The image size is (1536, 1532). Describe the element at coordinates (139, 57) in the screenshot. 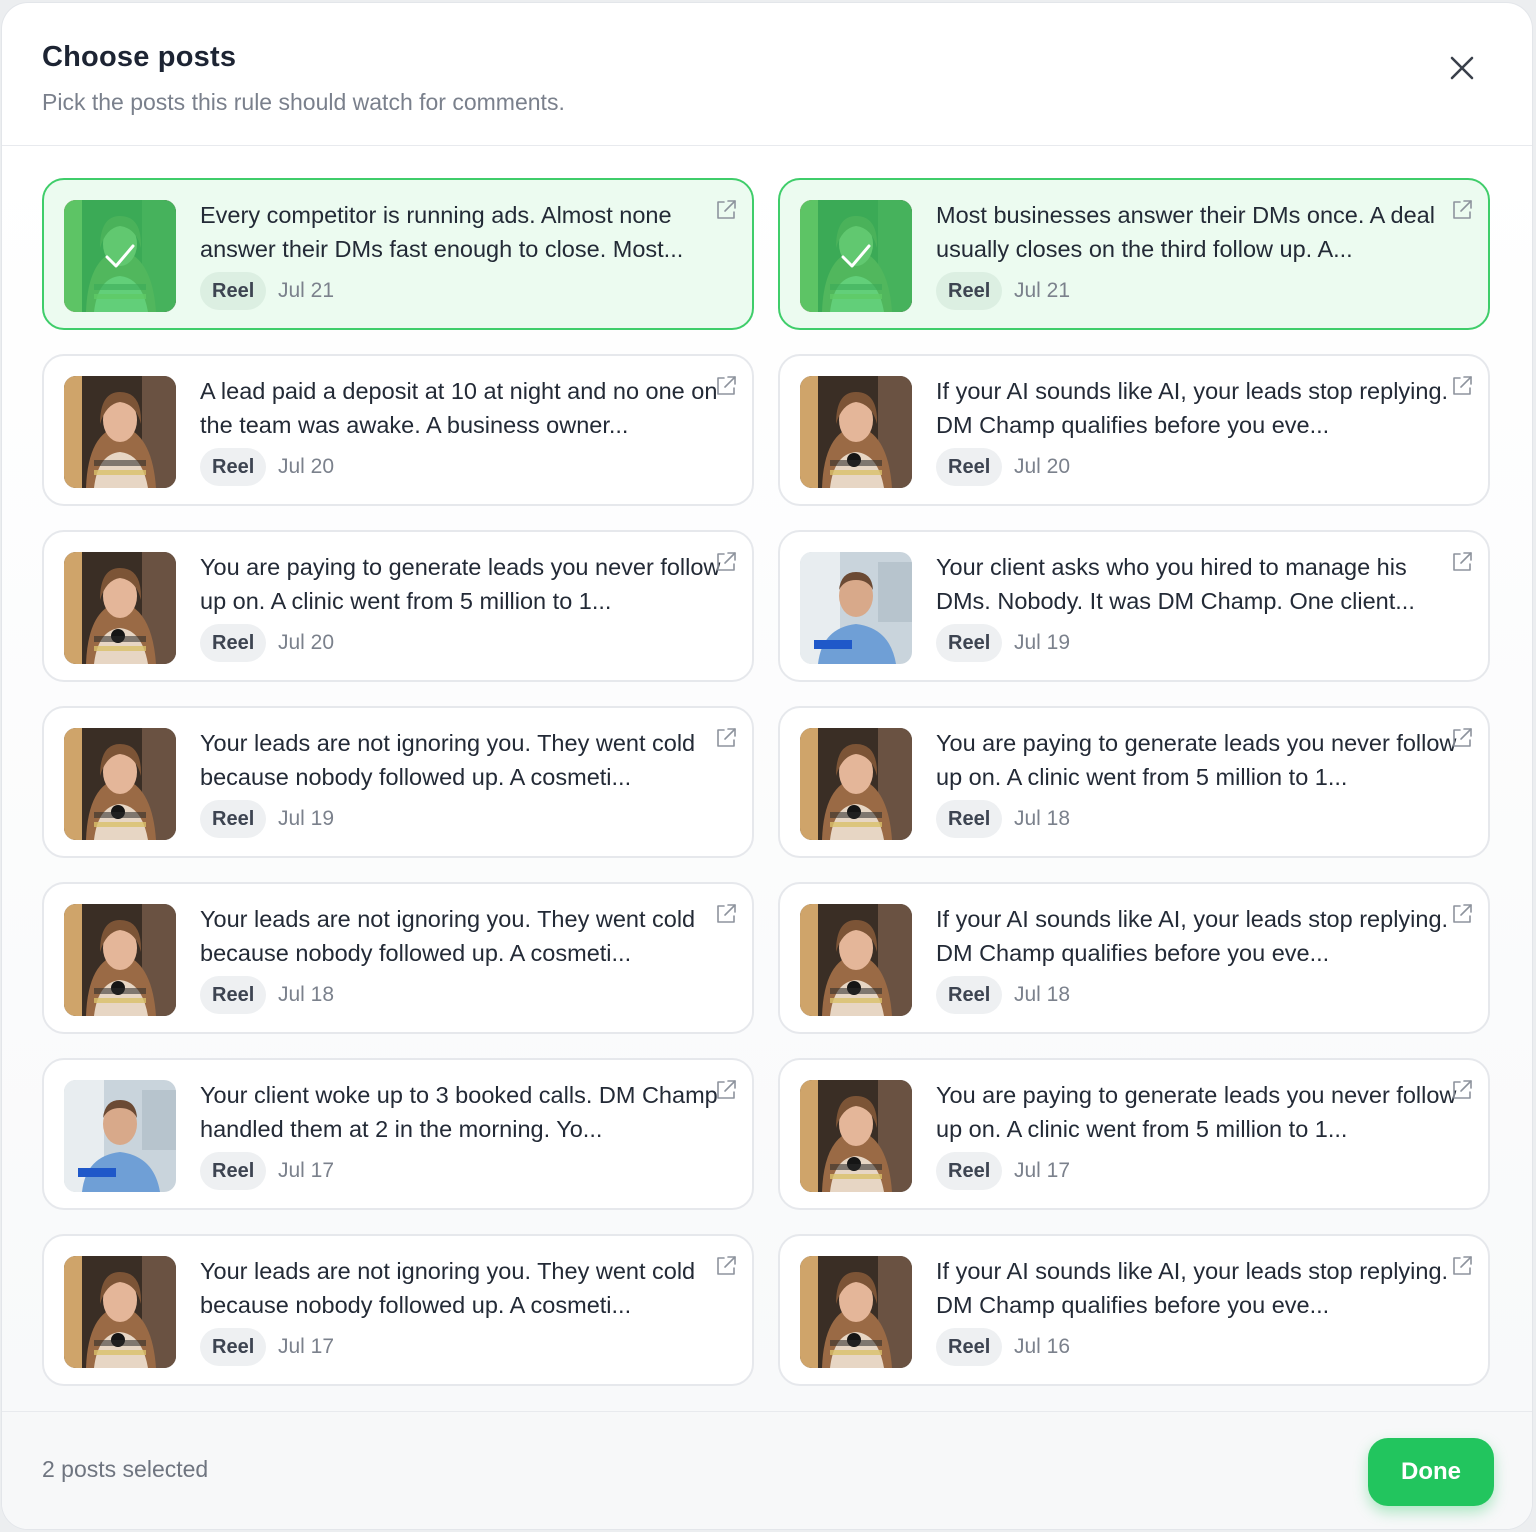

I see `dialog-title: Choose posts` at that location.